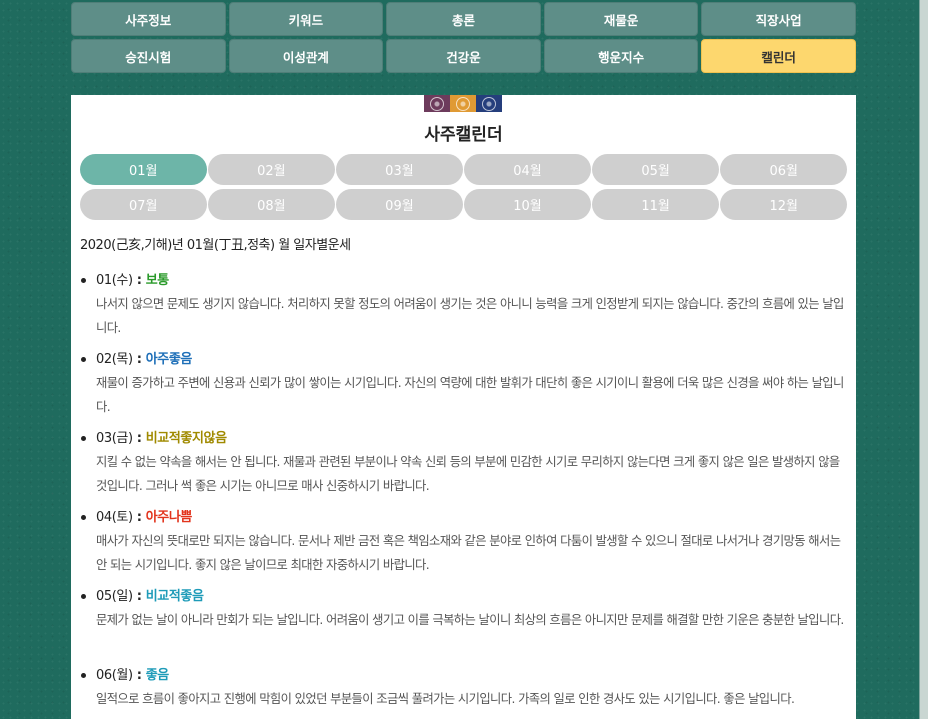 Image resolution: width=928 pixels, height=719 pixels. Describe the element at coordinates (778, 56) in the screenshot. I see `nav-calendar: 캘린더` at that location.